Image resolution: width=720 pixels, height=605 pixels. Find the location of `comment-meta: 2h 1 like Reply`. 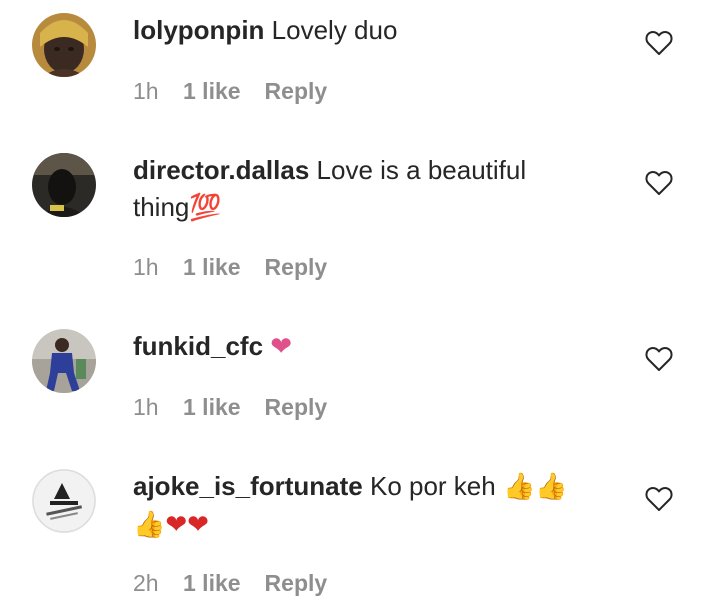

comment-meta: 2h 1 like Reply is located at coordinates (230, 583).